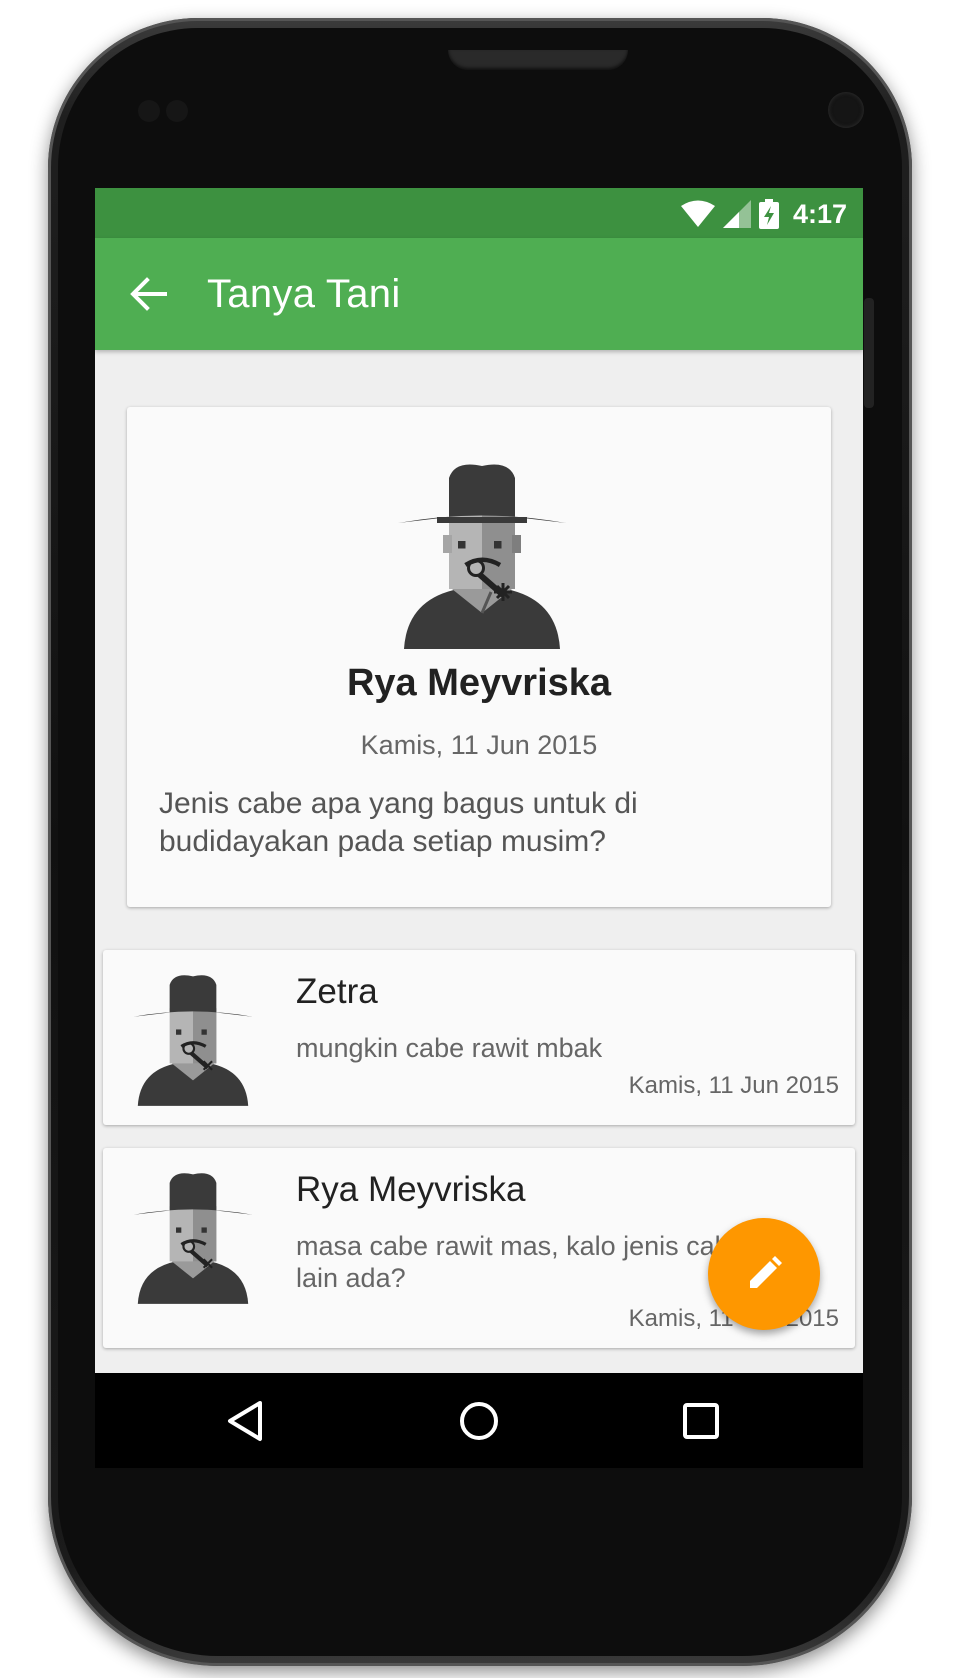  Describe the element at coordinates (177, 111) in the screenshot. I see `light-sensor` at that location.